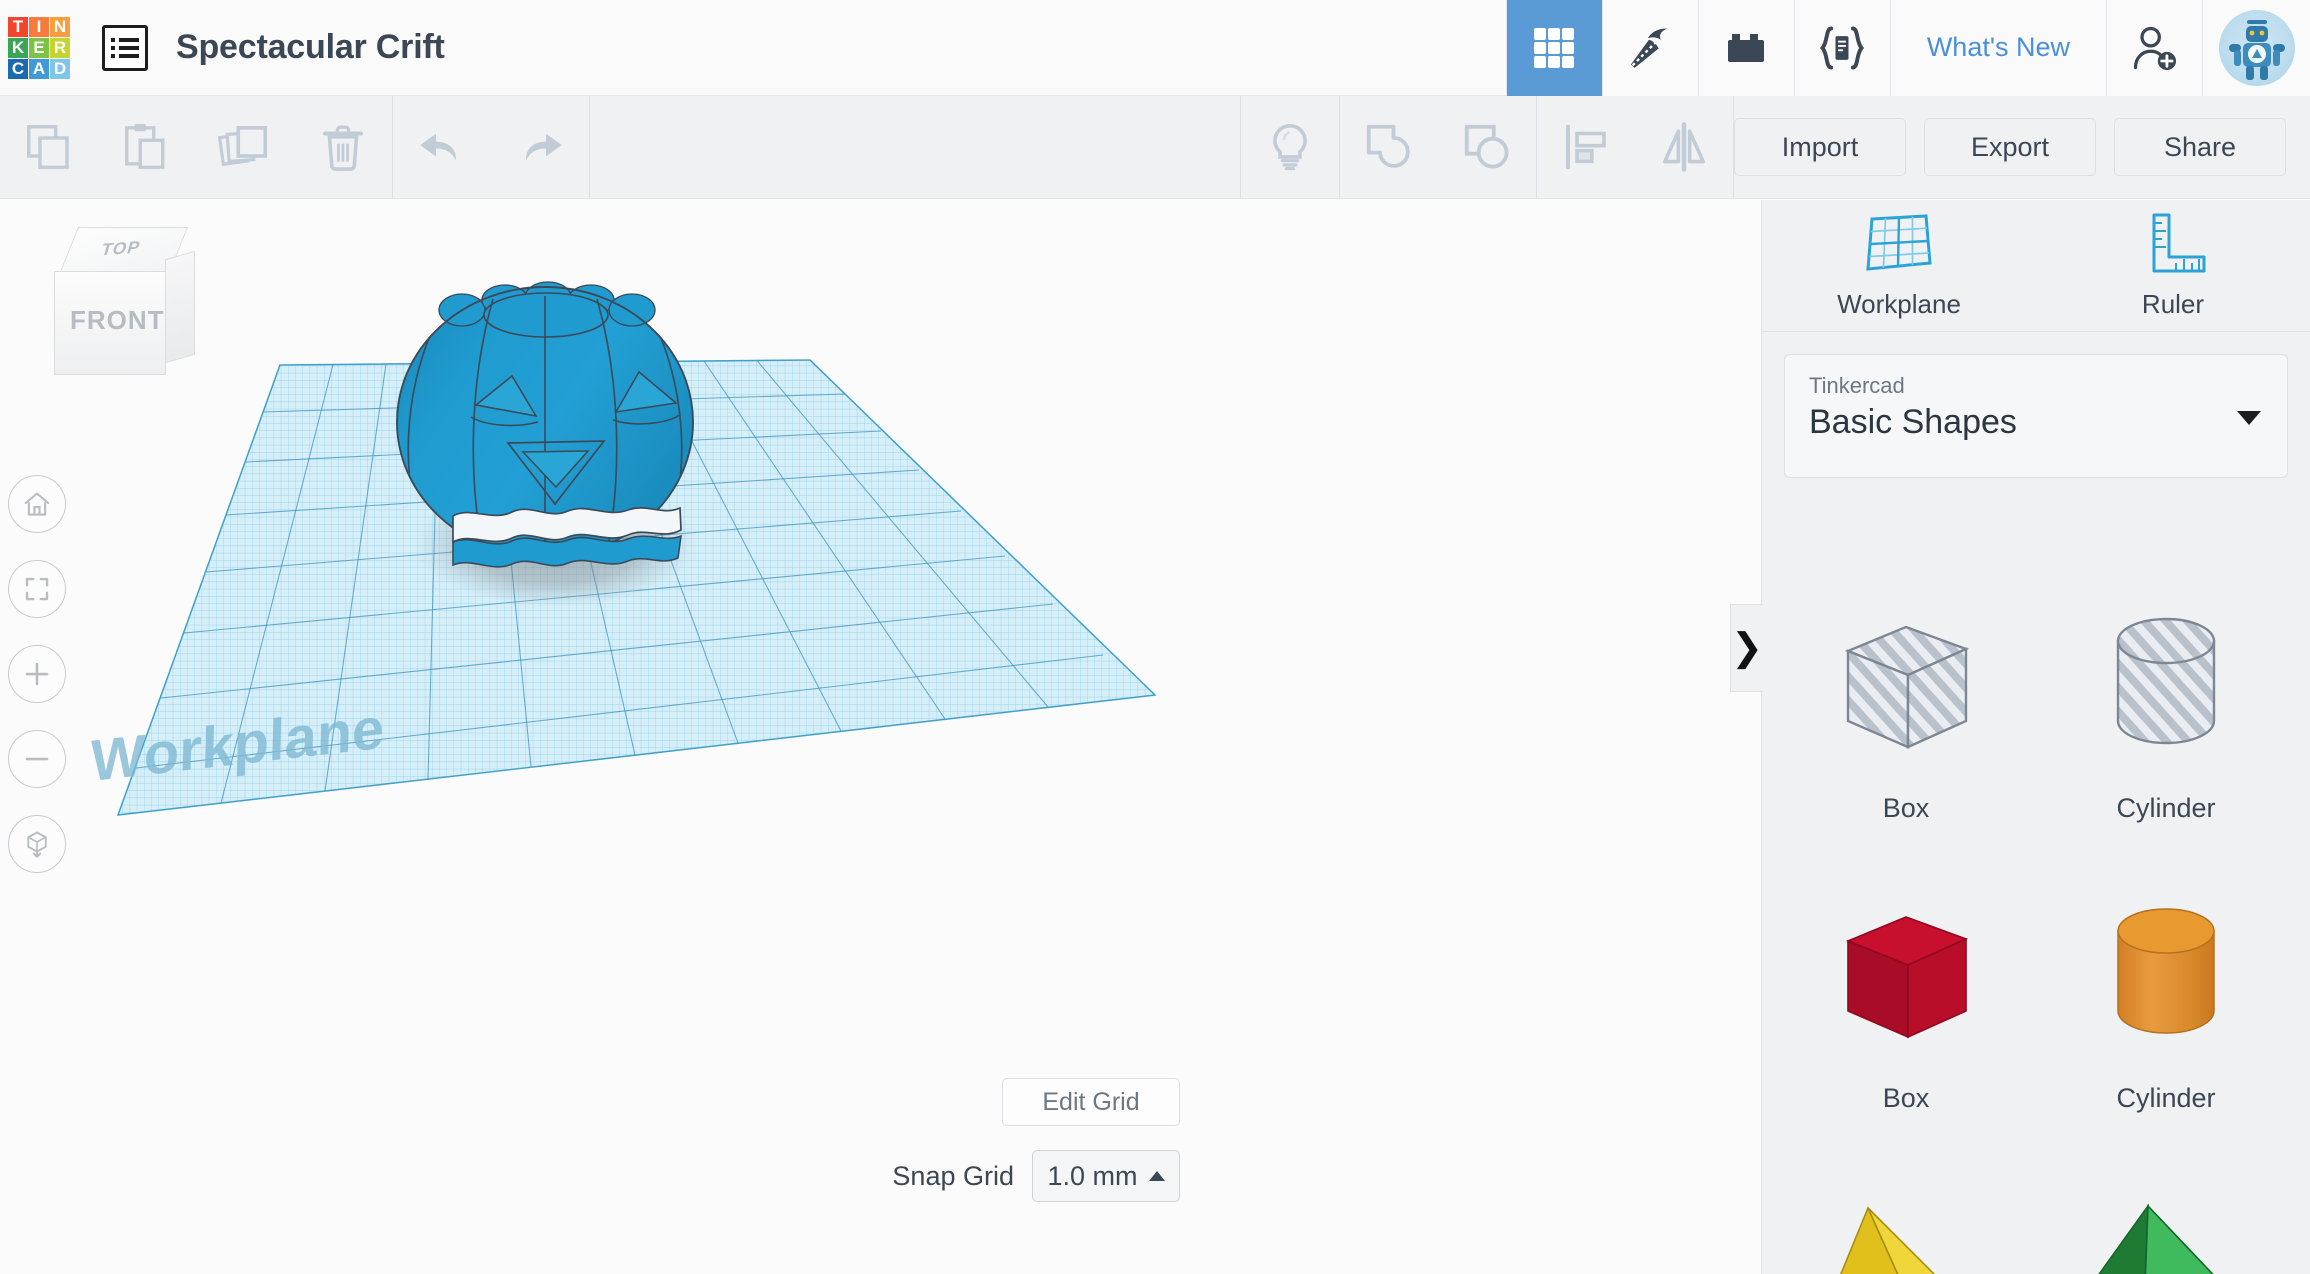 This screenshot has width=2310, height=1274. I want to click on history-tool-group, so click(491, 147).